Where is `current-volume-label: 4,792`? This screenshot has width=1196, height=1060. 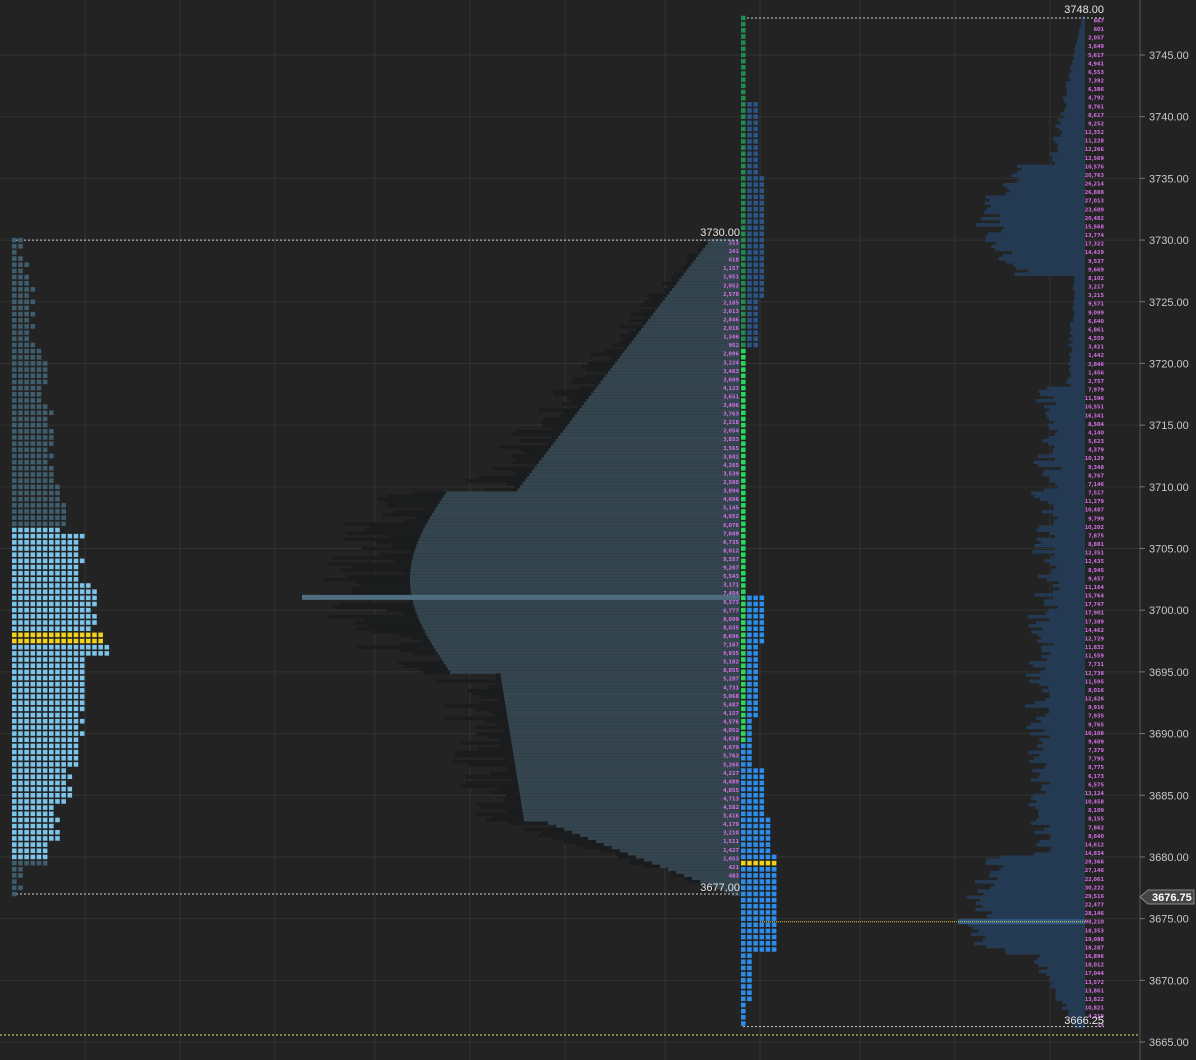 current-volume-label: 4,792 is located at coordinates (1096, 99).